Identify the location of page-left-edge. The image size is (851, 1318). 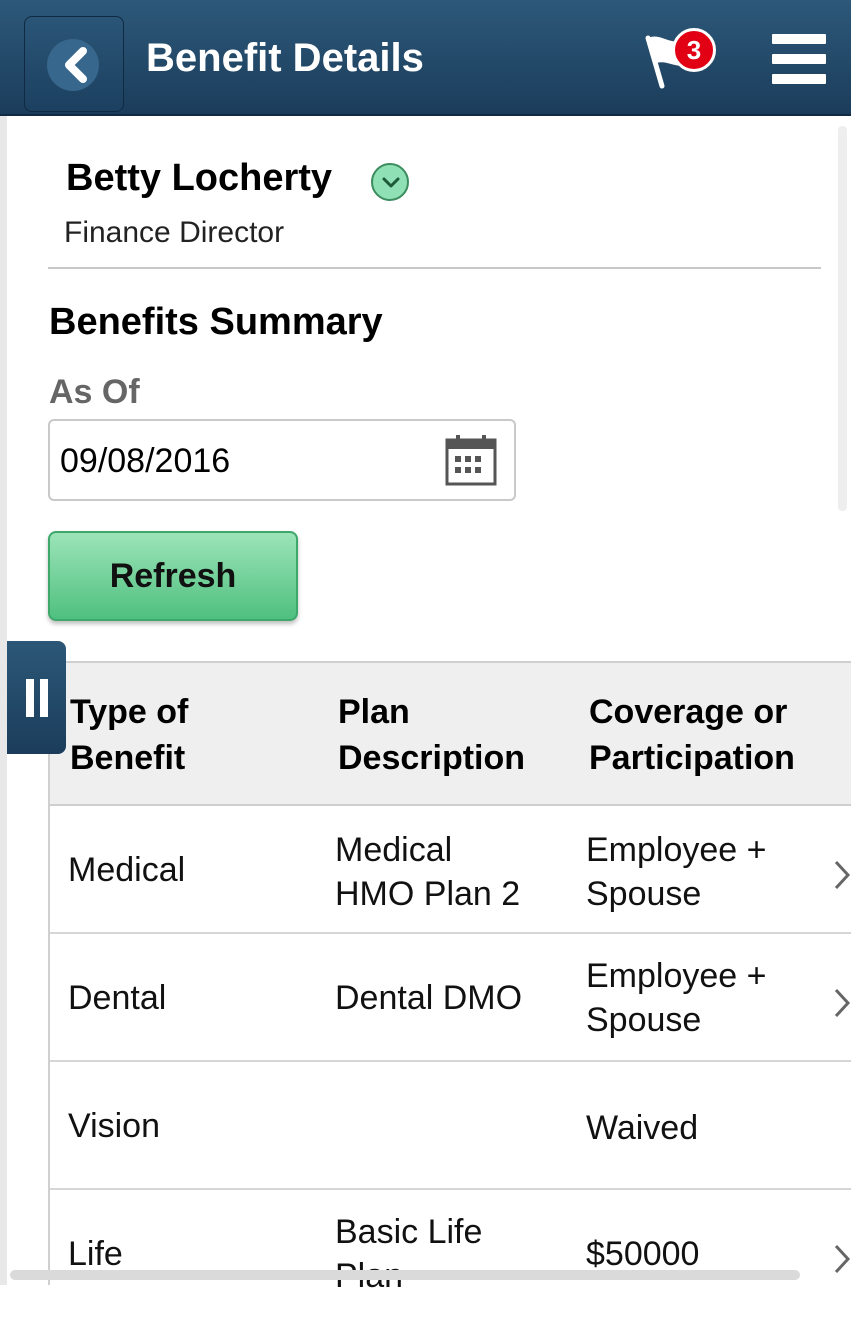
(3, 700).